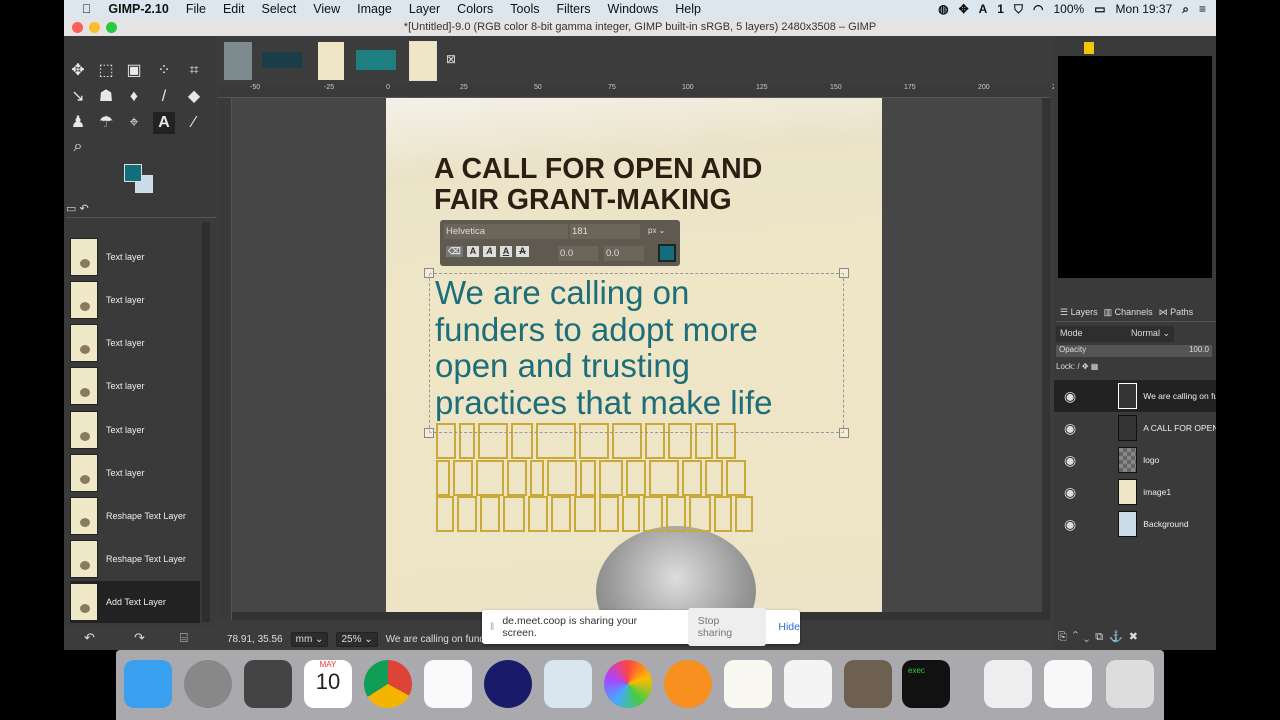 Image resolution: width=1280 pixels, height=720 pixels. I want to click on preview-icon, so click(568, 684).